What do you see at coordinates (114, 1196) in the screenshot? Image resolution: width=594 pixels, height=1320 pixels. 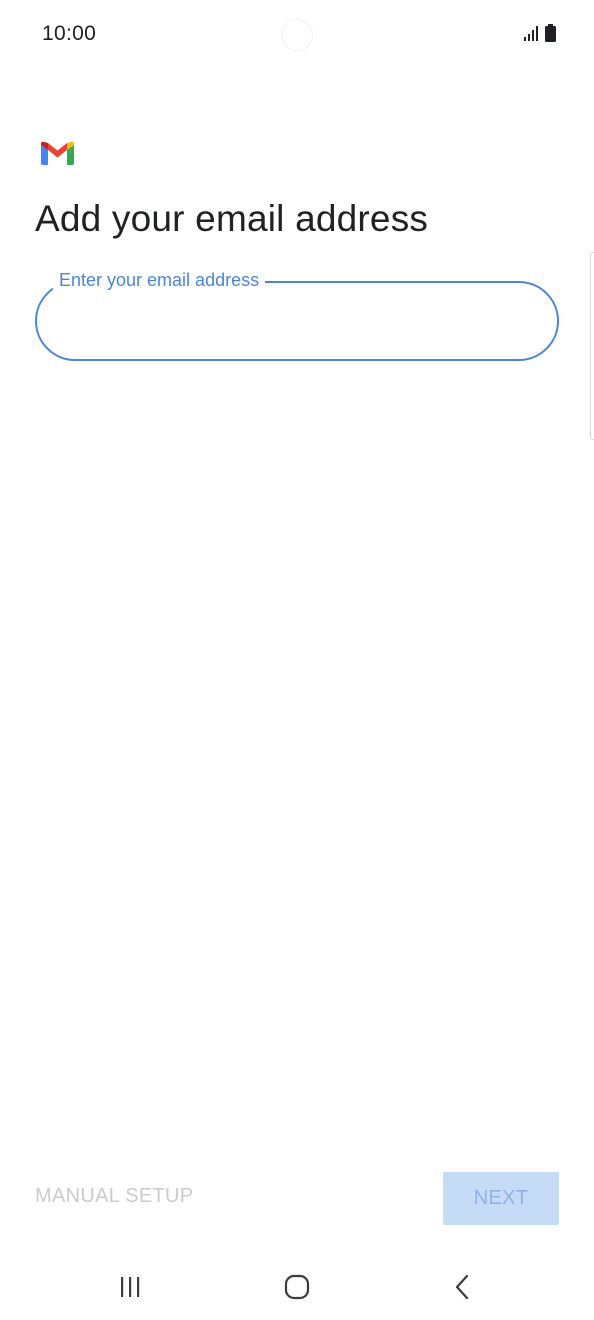 I see `manual-setup-button: MANUAL SETUP` at bounding box center [114, 1196].